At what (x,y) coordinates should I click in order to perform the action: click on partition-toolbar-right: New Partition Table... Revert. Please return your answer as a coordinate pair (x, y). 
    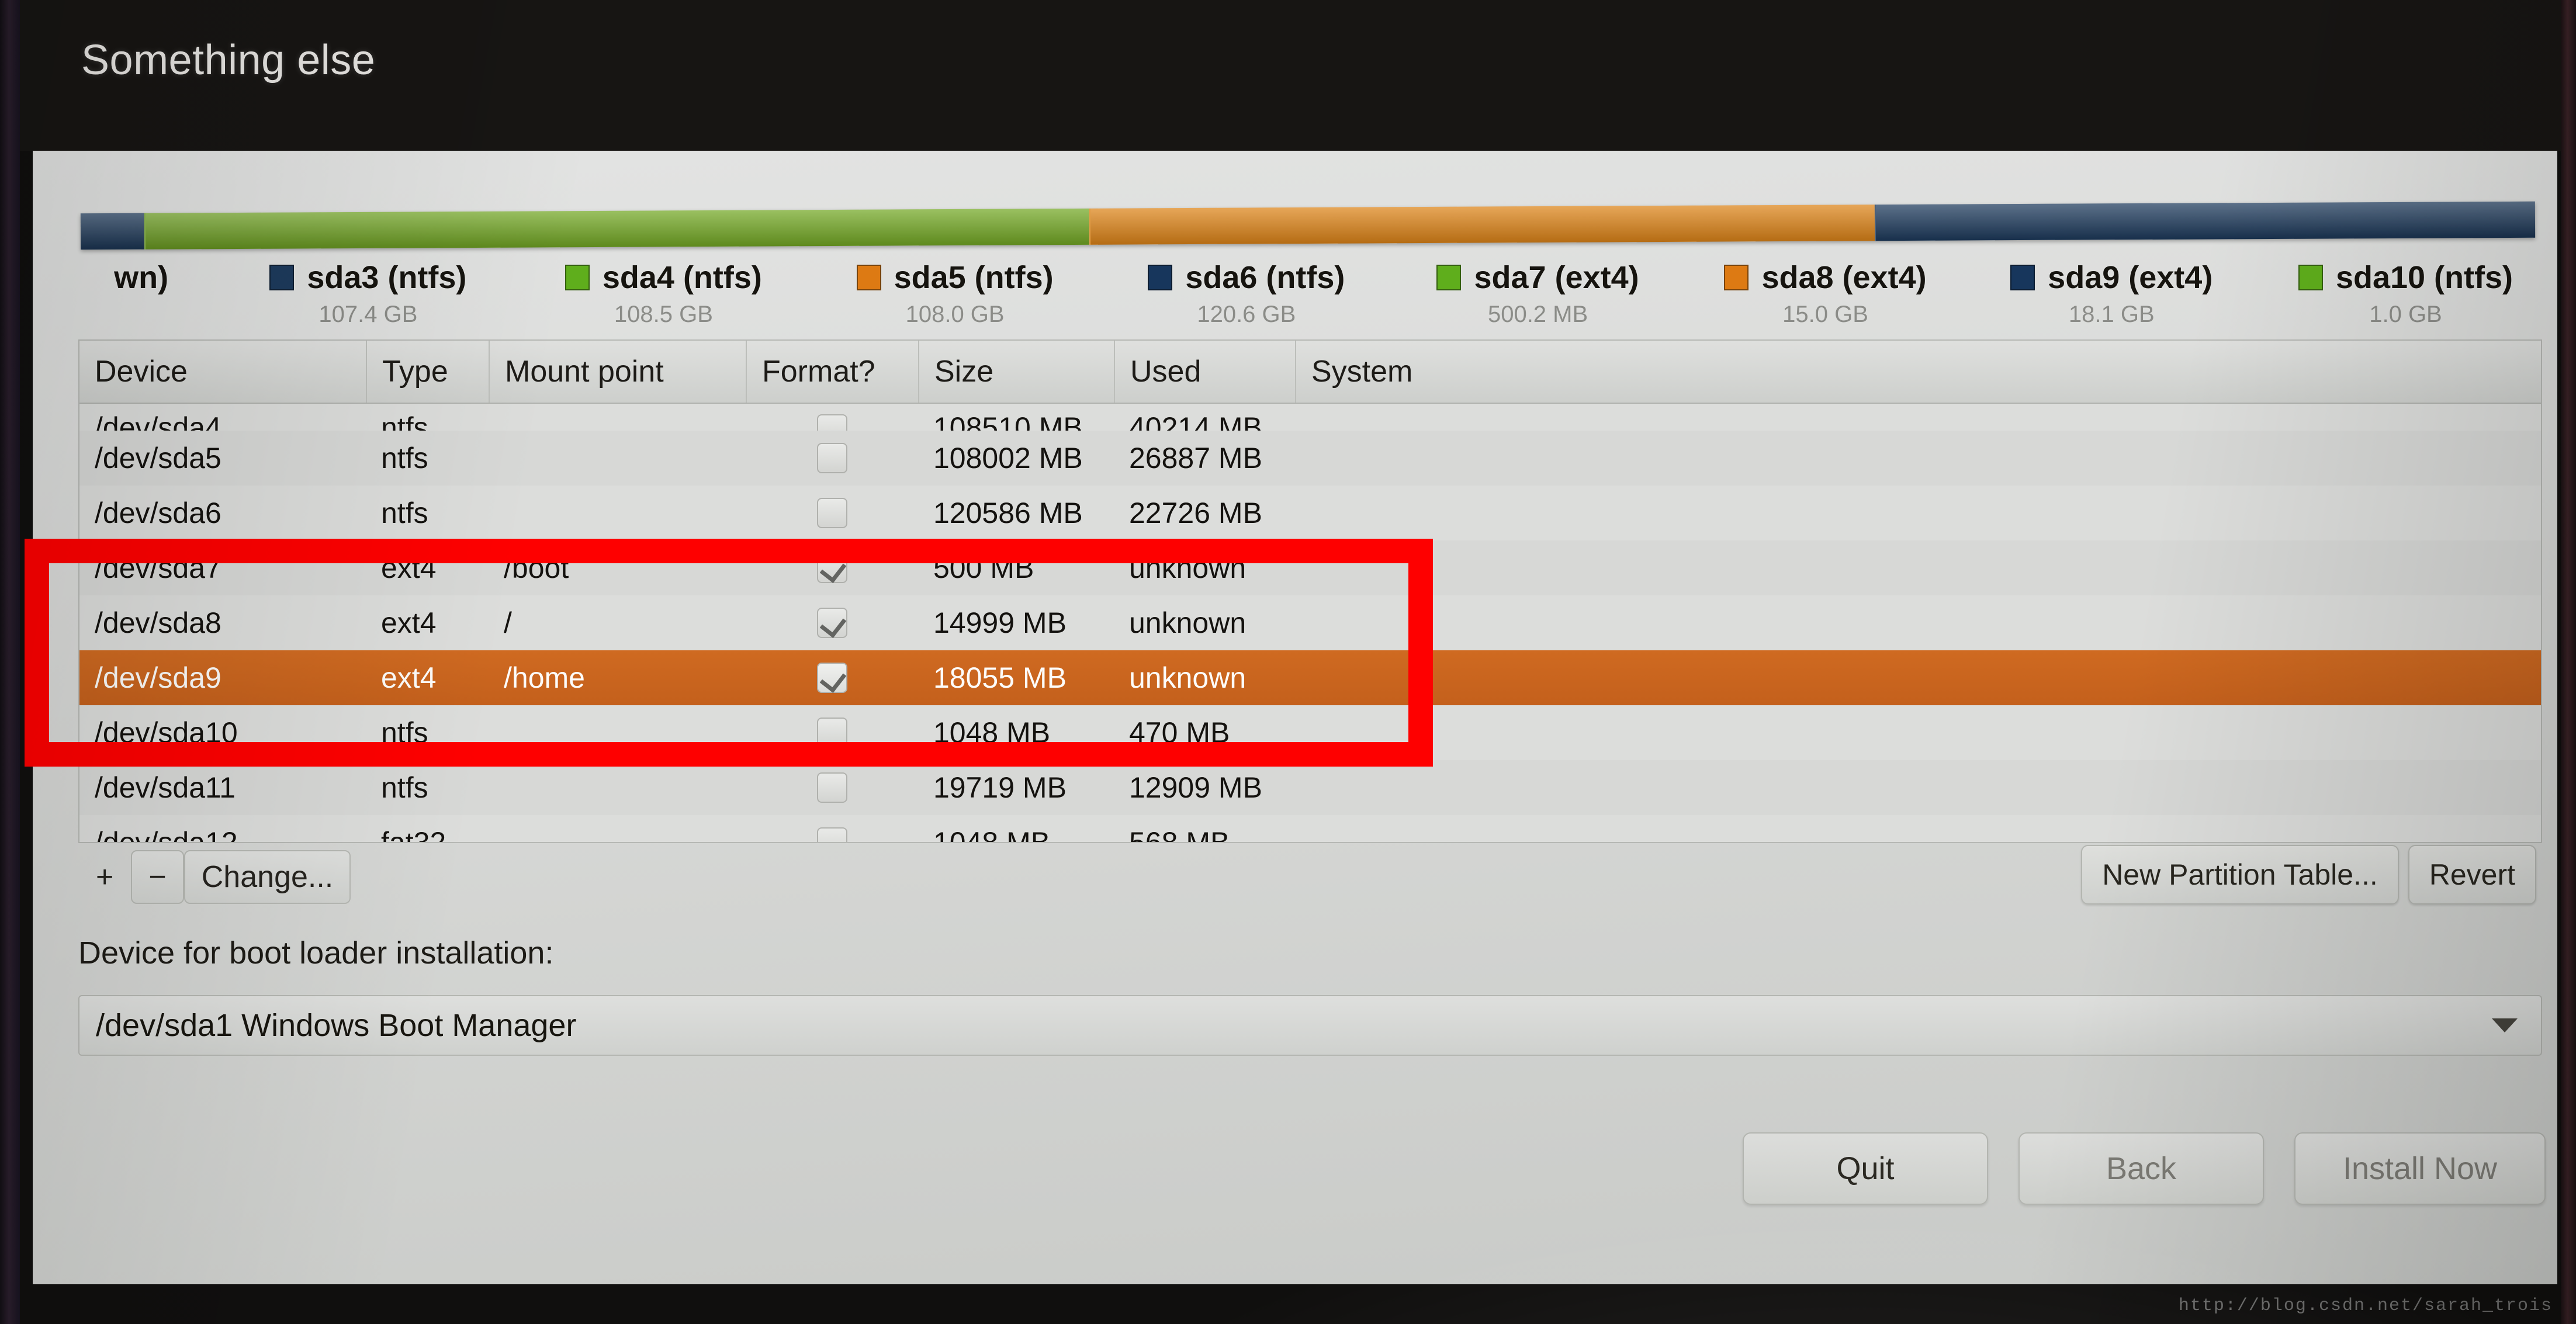
    Looking at the image, I should click on (2308, 875).